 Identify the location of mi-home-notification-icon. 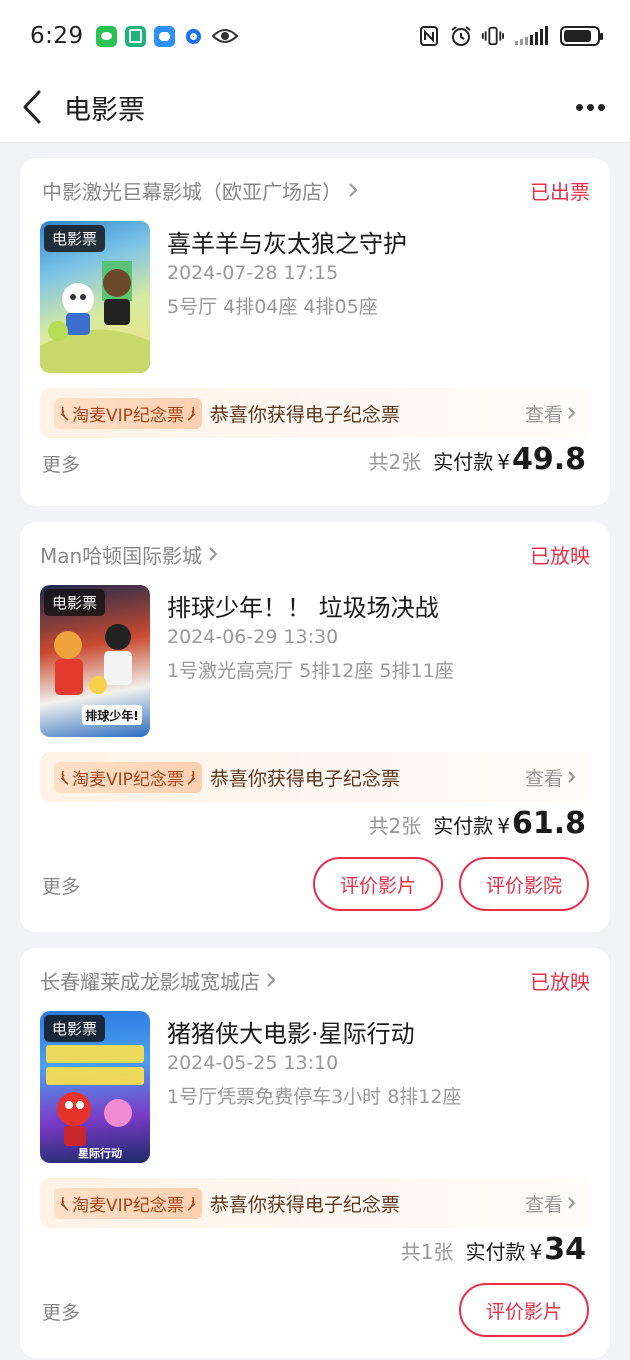
(135, 36).